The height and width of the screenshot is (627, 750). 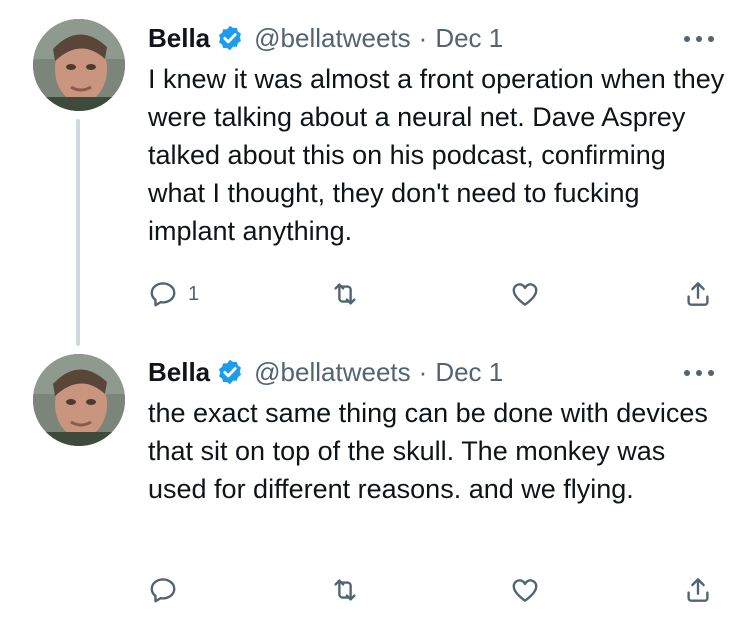 What do you see at coordinates (433, 590) in the screenshot?
I see `tweet-actions` at bounding box center [433, 590].